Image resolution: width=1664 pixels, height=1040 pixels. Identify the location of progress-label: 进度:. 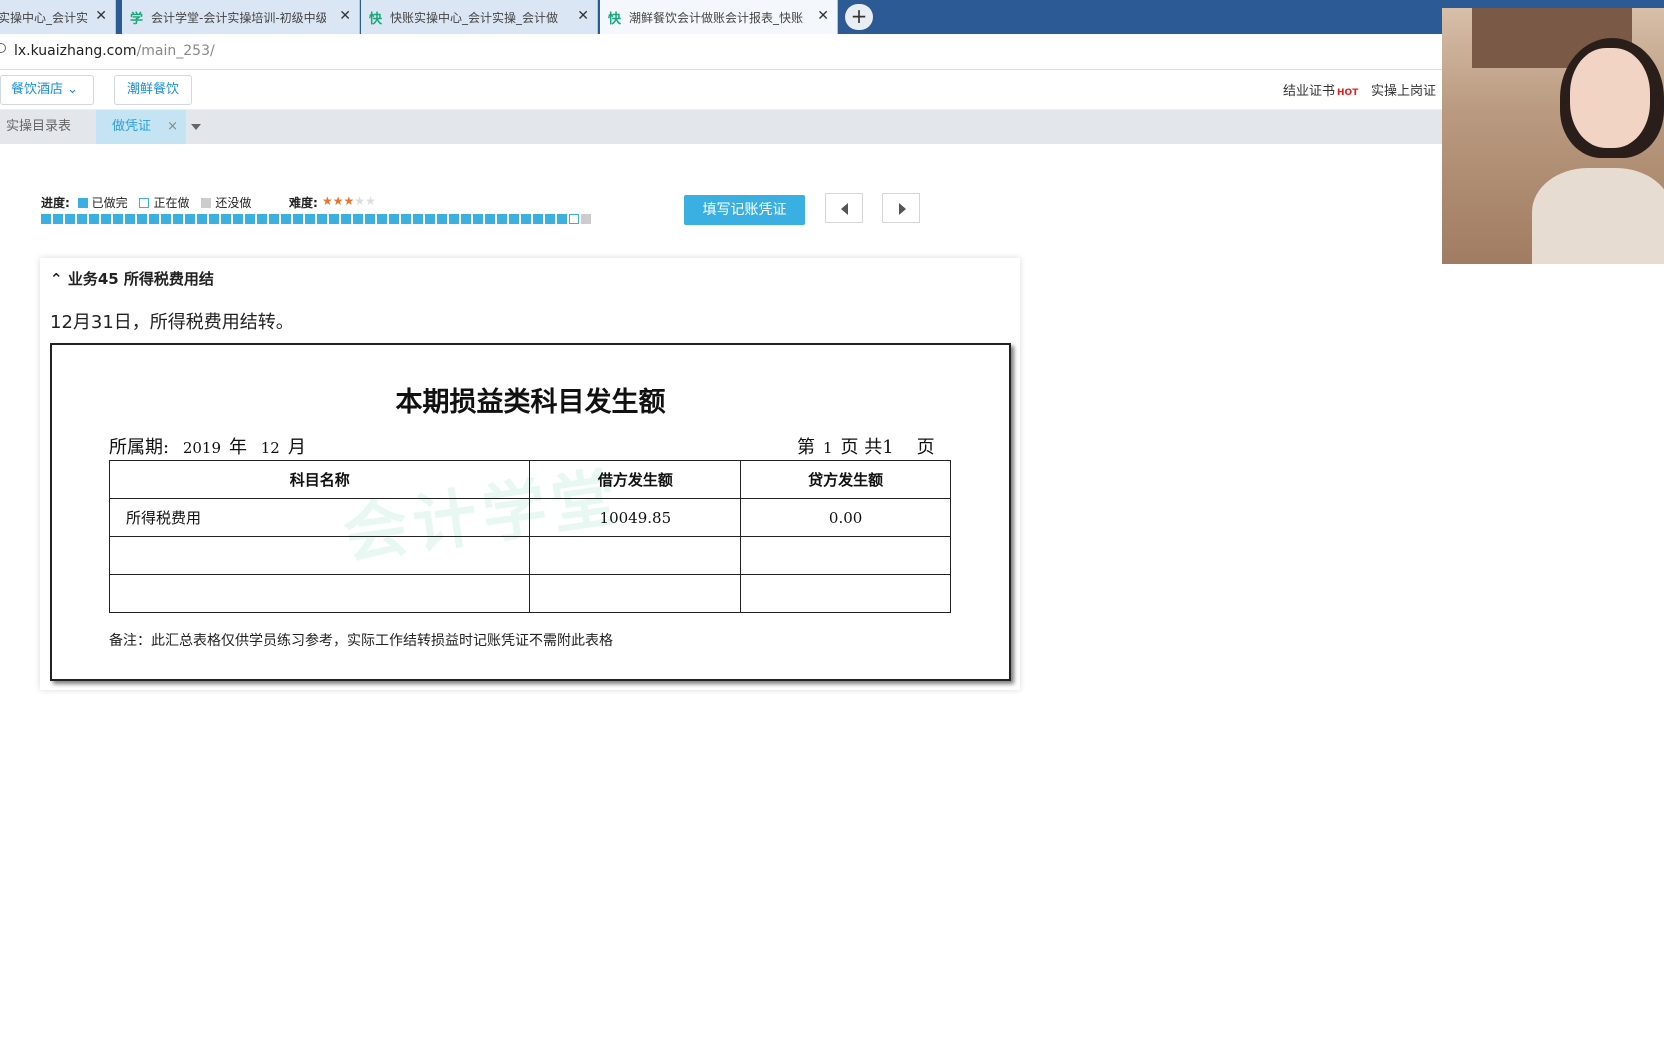
(55, 203).